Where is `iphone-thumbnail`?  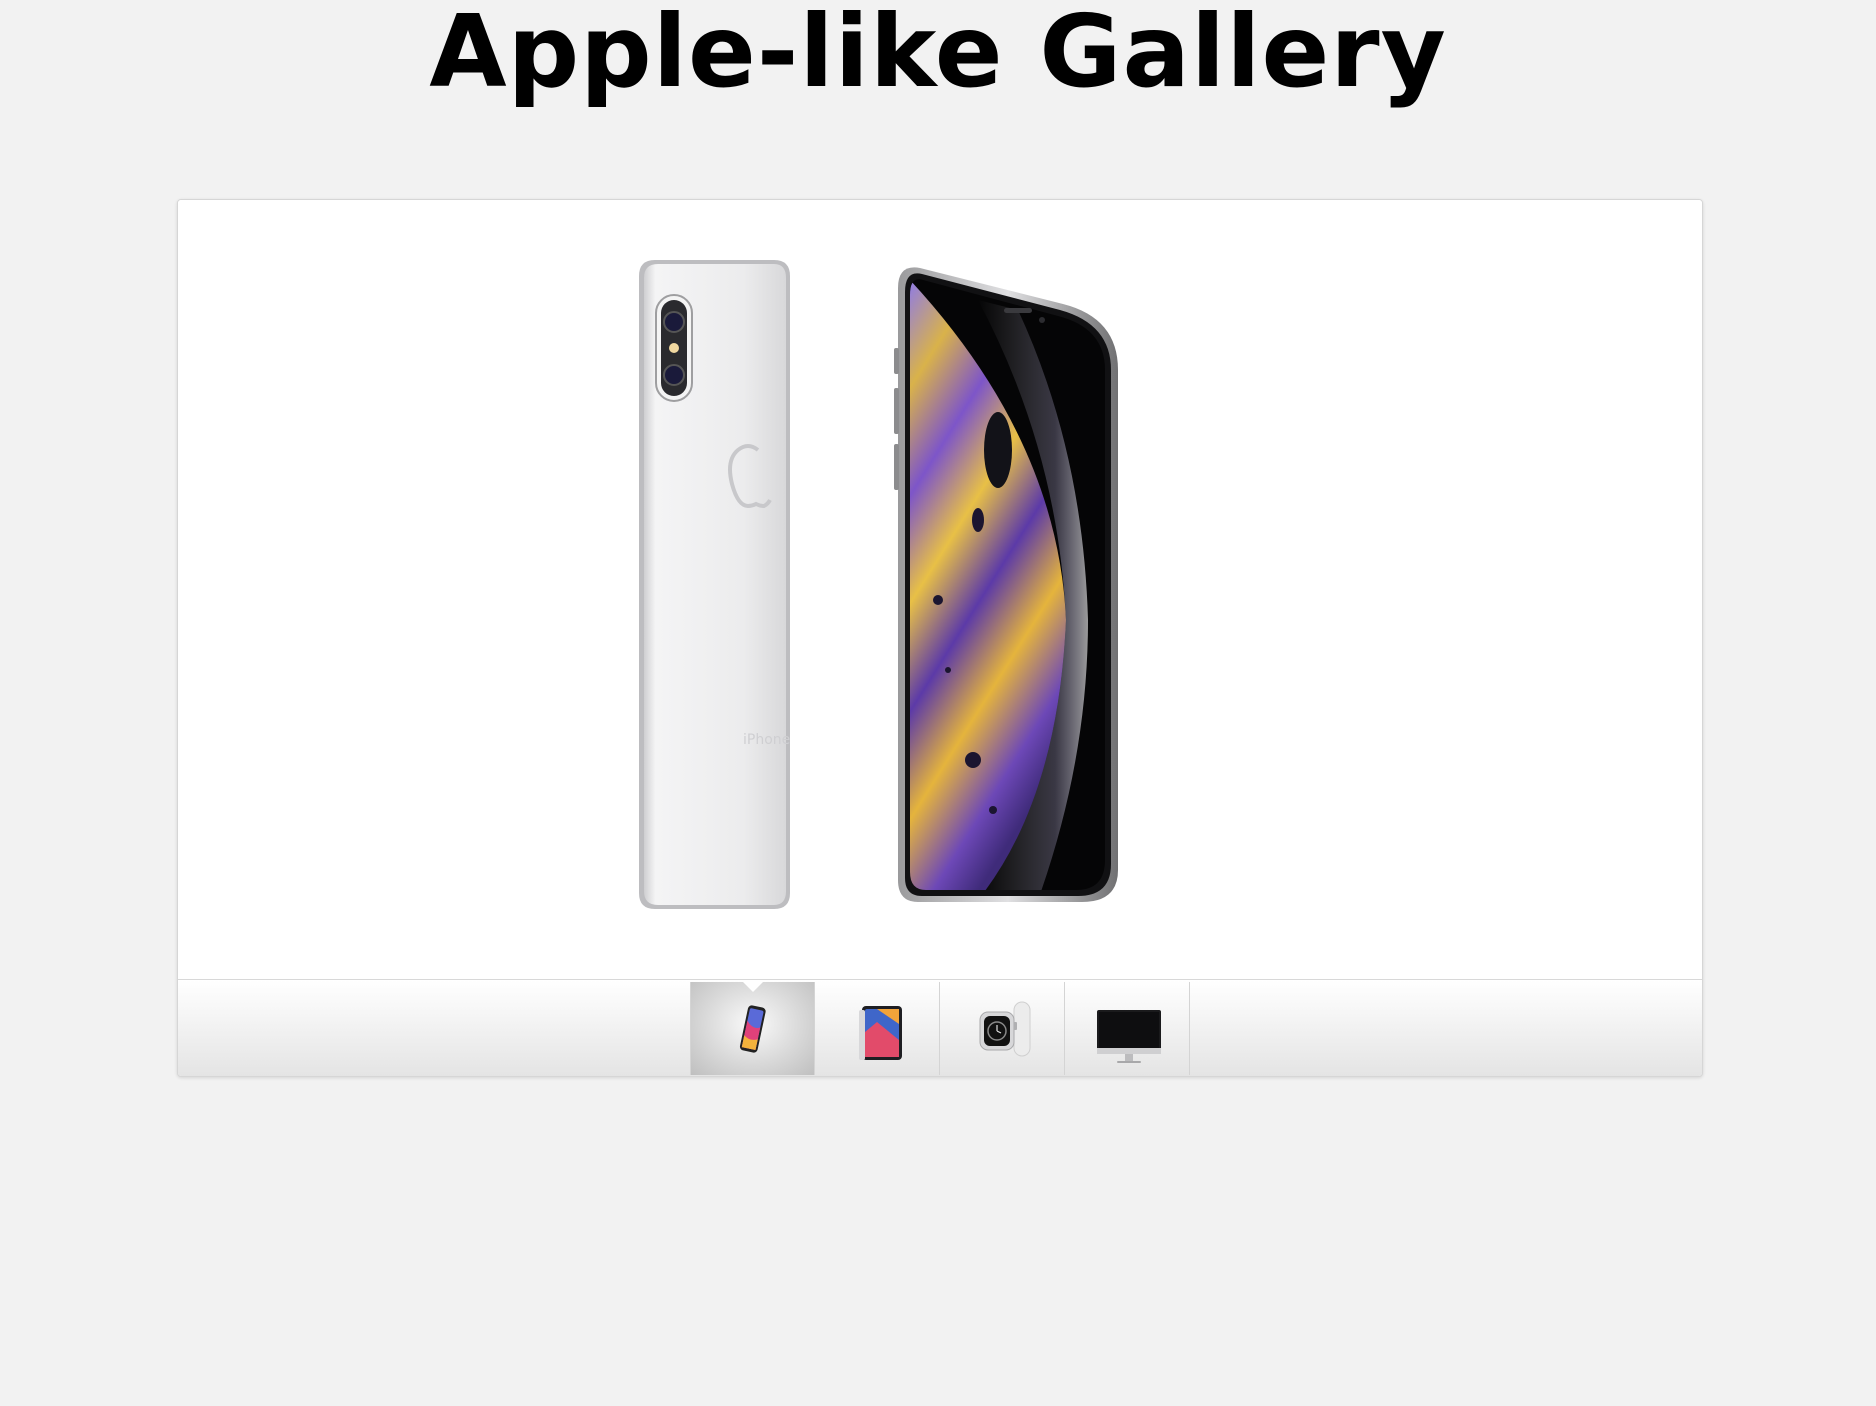
iphone-thumbnail is located at coordinates (752, 1028).